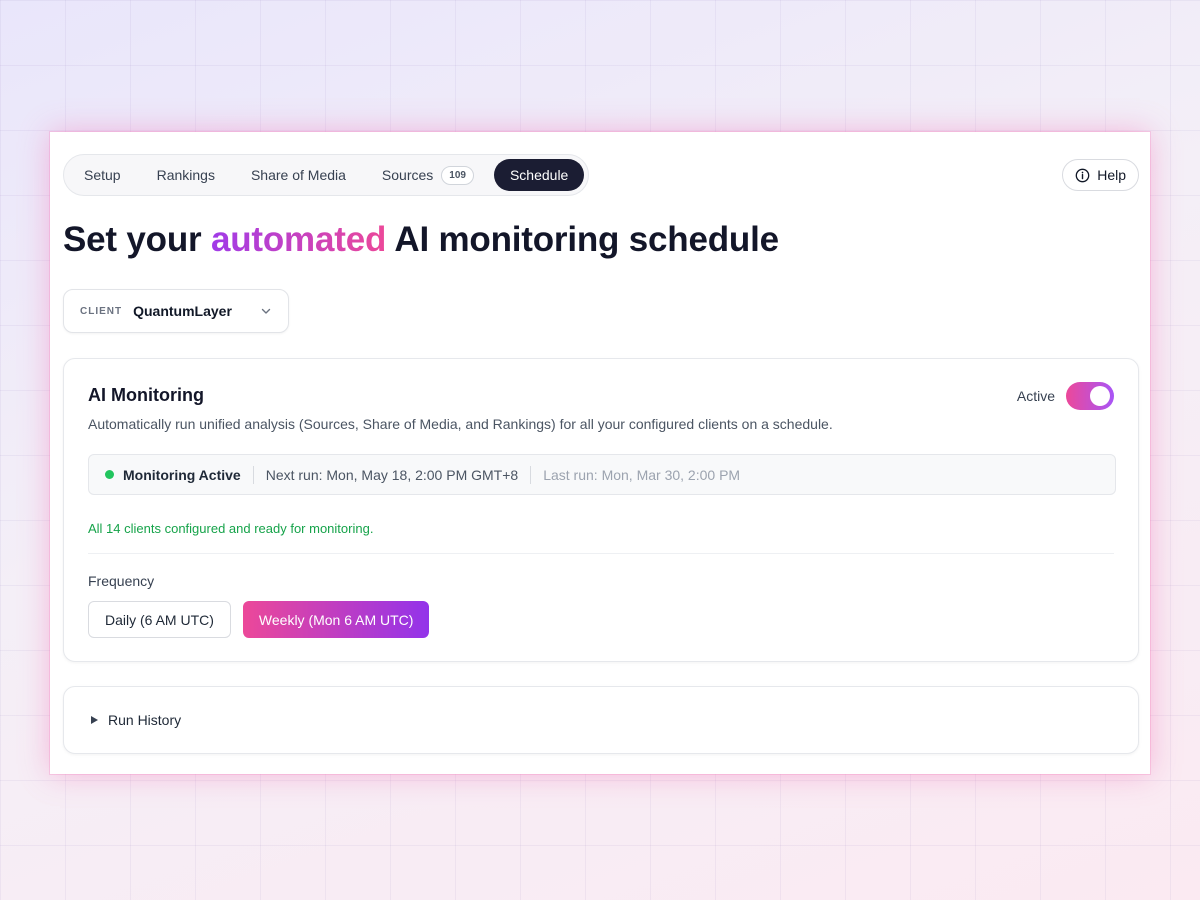 The image size is (1200, 900). I want to click on sources-count-badge: 109, so click(457, 175).